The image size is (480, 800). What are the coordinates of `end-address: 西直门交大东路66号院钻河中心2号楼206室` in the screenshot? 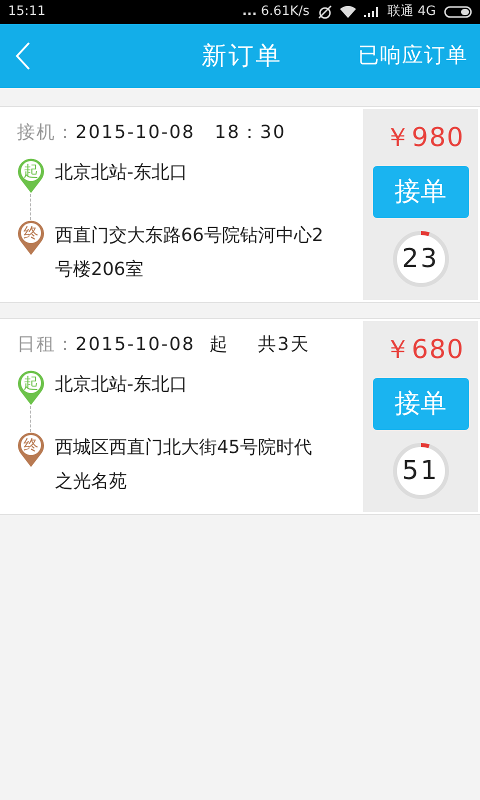 It's located at (189, 253).